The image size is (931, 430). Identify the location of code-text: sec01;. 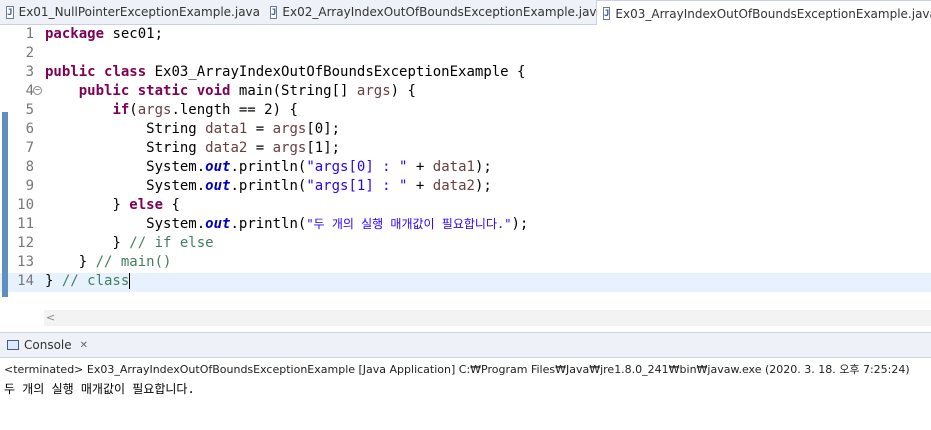
(134, 34).